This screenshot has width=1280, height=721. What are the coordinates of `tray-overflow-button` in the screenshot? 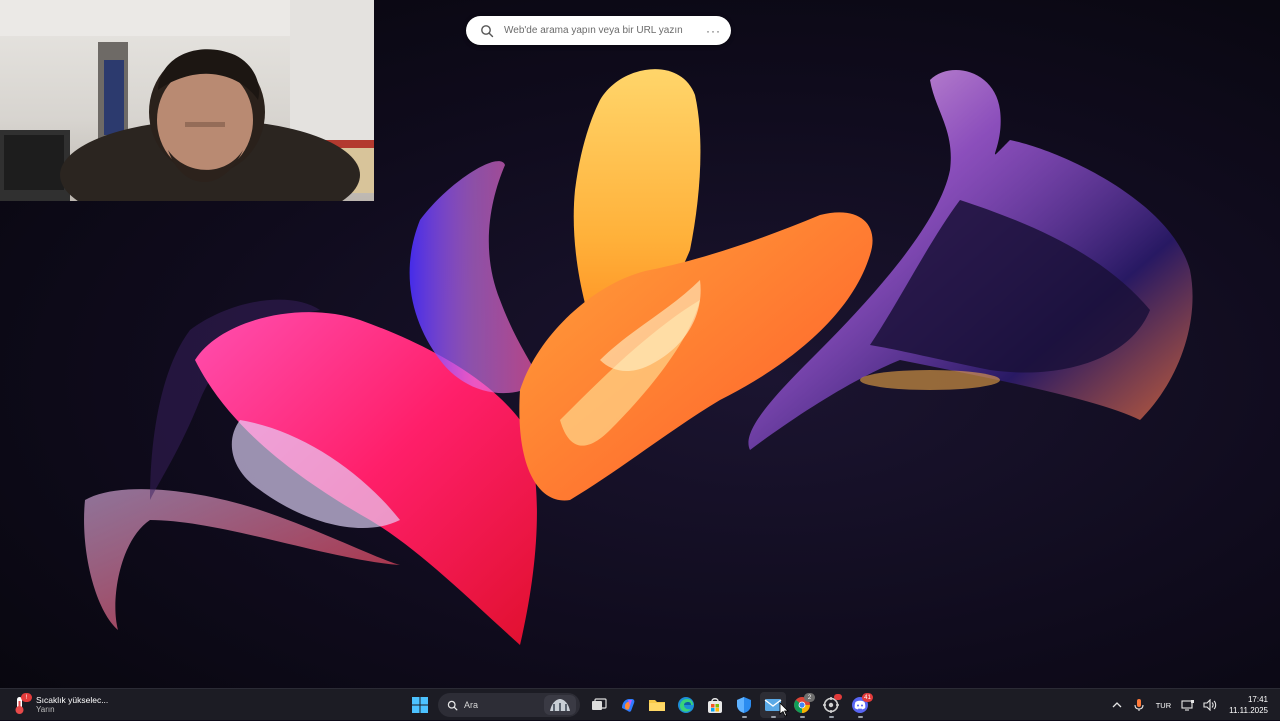 It's located at (1117, 705).